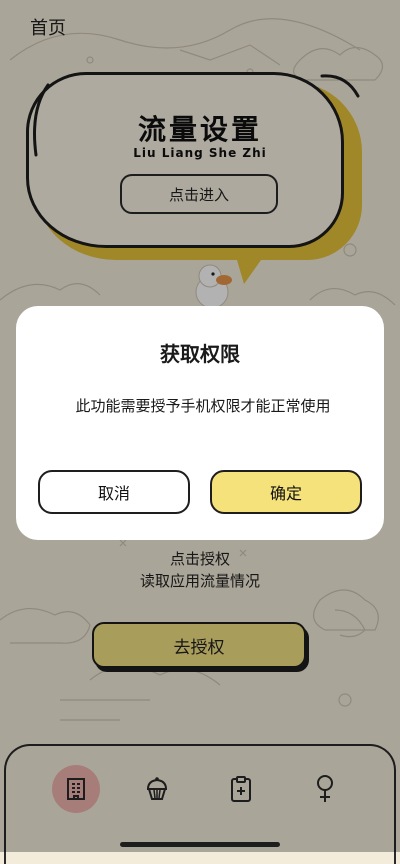  I want to click on dialog-message: 此功能需要授予手机权限才能正常使用, so click(203, 406).